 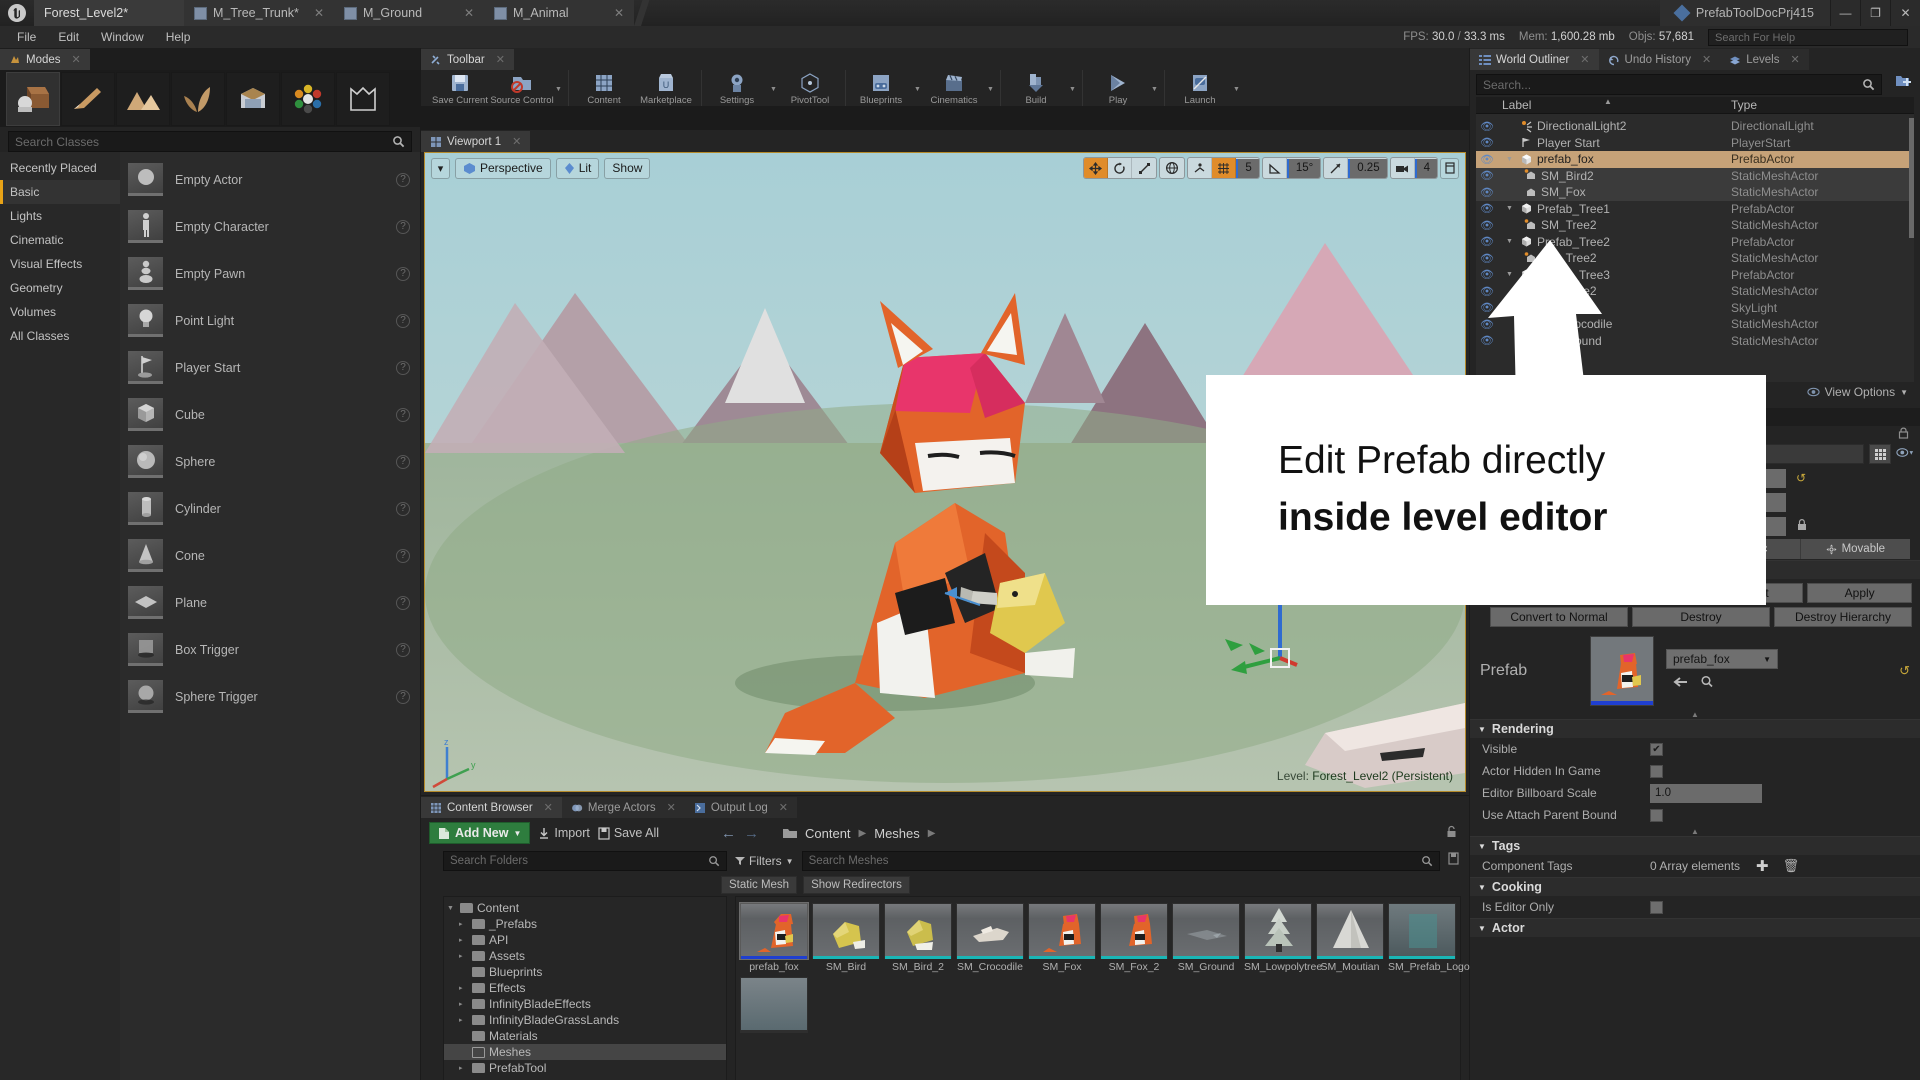 I want to click on asset-sm-moutian: SM_Moutian, so click(x=1350, y=938).